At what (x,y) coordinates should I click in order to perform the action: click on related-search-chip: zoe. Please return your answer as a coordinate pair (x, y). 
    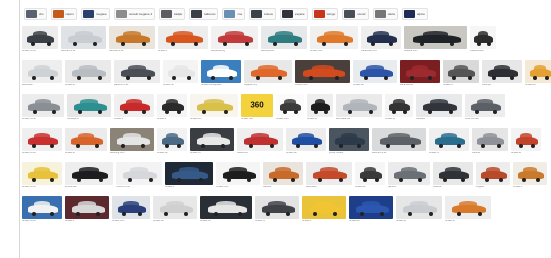
    Looking at the image, I should click on (234, 14).